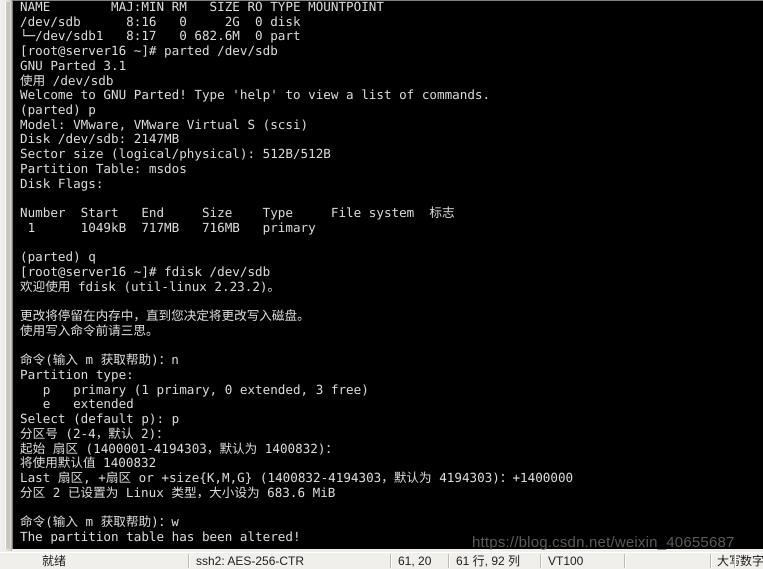 This screenshot has height=569, width=763. What do you see at coordinates (145, 271) in the screenshot?
I see `terminal-line: [root@server16 ~]# fdisk /dev/sdb` at bounding box center [145, 271].